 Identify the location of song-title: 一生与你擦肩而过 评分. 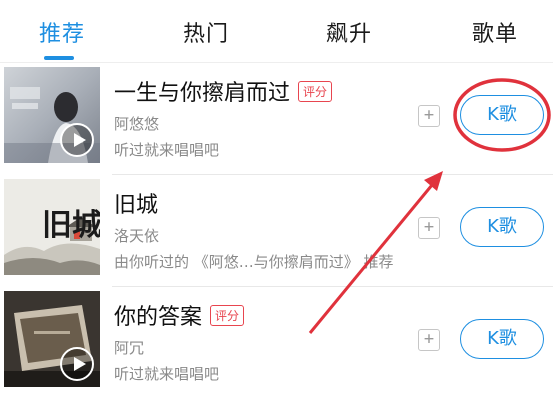
(223, 91).